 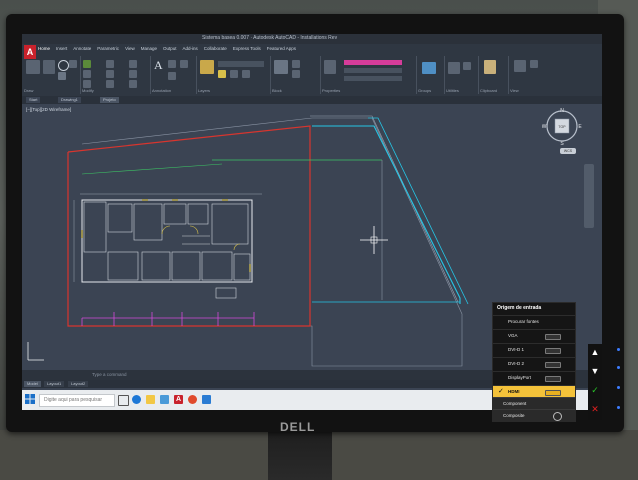 I want to click on ribbon-tab-collaborate: Collaborate, so click(x=215, y=50).